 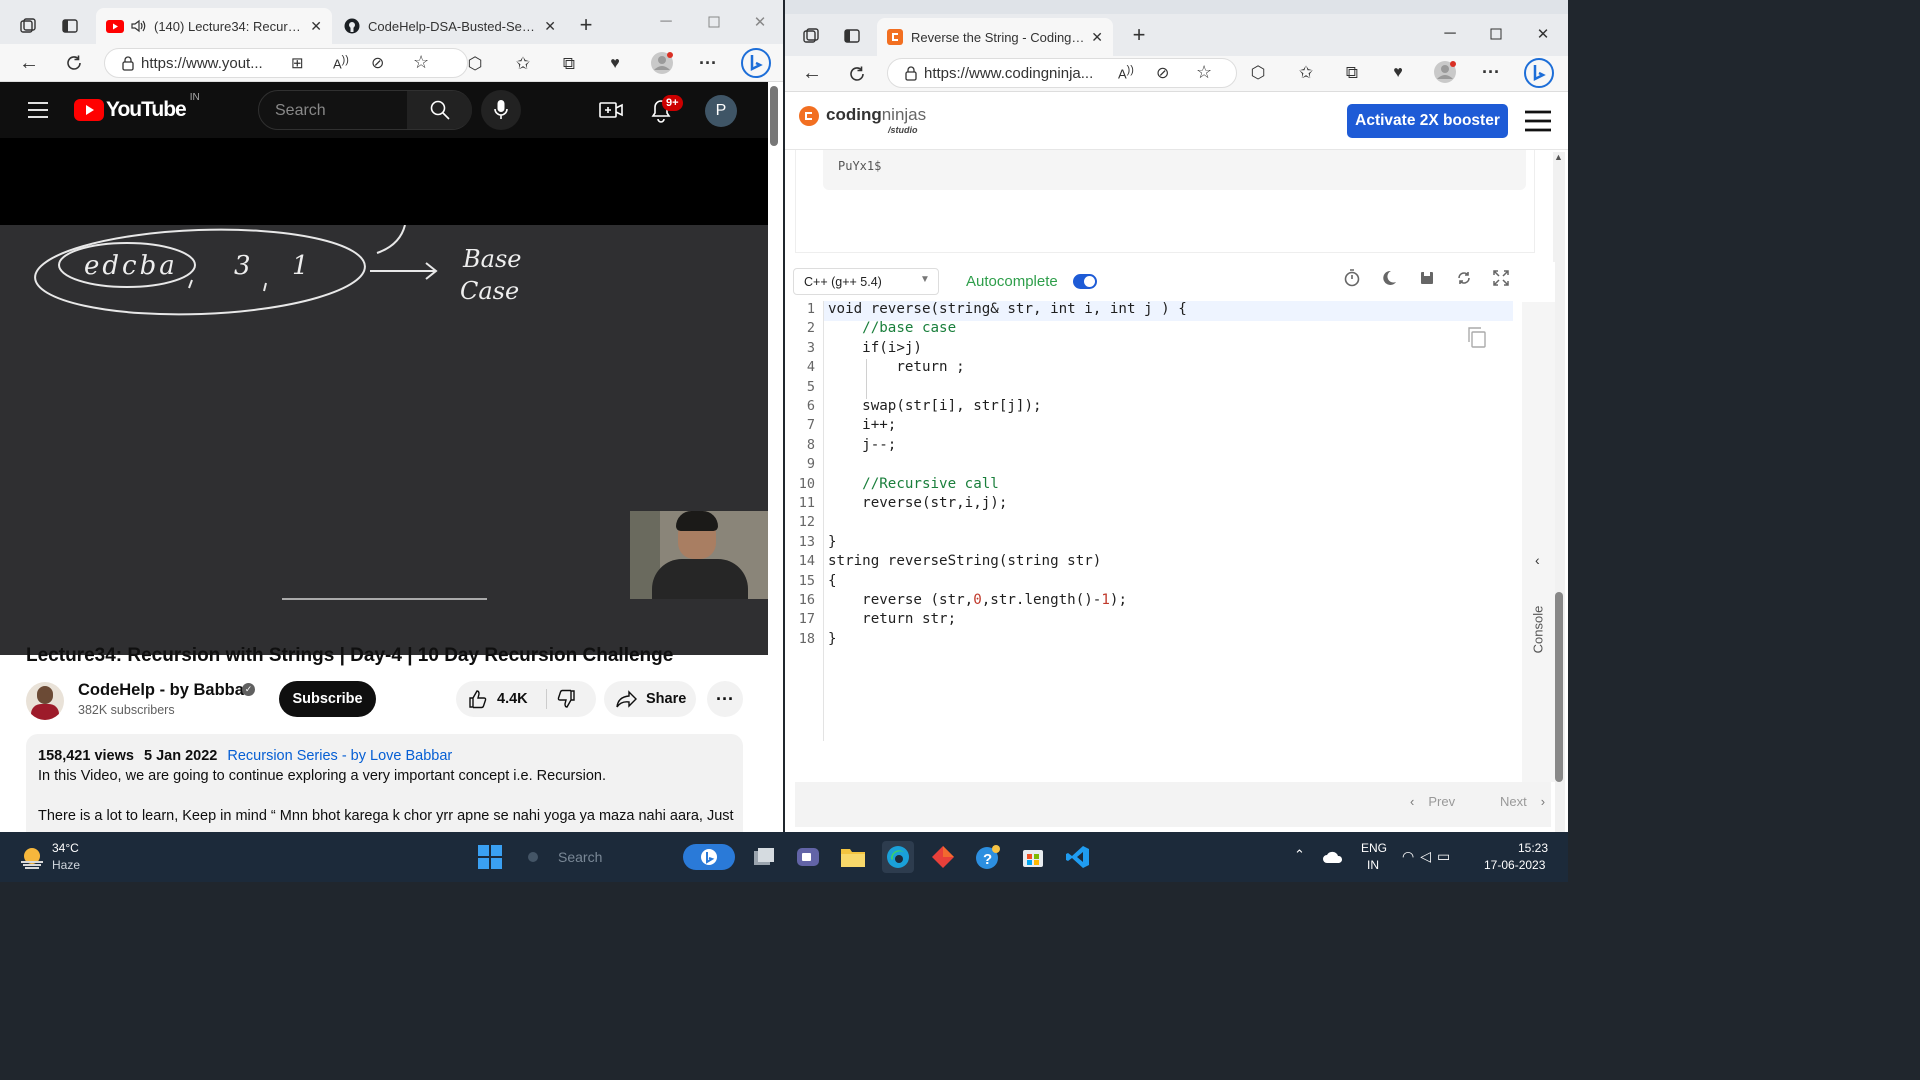 I want to click on save-icon, so click(x=1427, y=278).